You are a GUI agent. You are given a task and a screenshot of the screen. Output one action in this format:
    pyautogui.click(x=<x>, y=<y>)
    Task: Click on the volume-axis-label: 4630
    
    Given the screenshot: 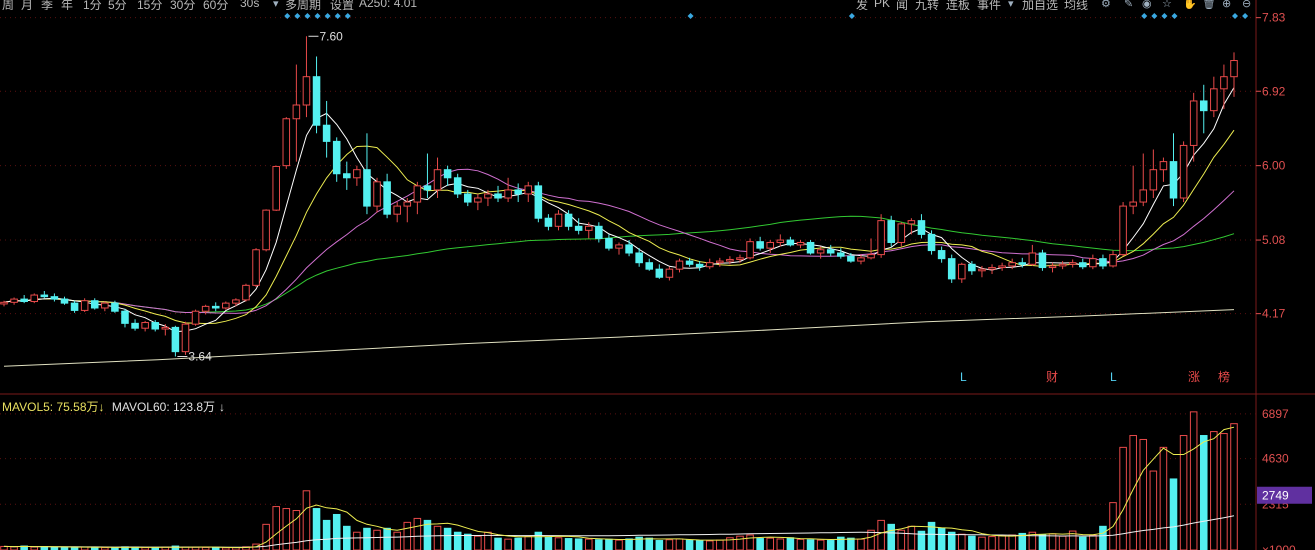 What is the action you would take?
    pyautogui.click(x=1275, y=459)
    